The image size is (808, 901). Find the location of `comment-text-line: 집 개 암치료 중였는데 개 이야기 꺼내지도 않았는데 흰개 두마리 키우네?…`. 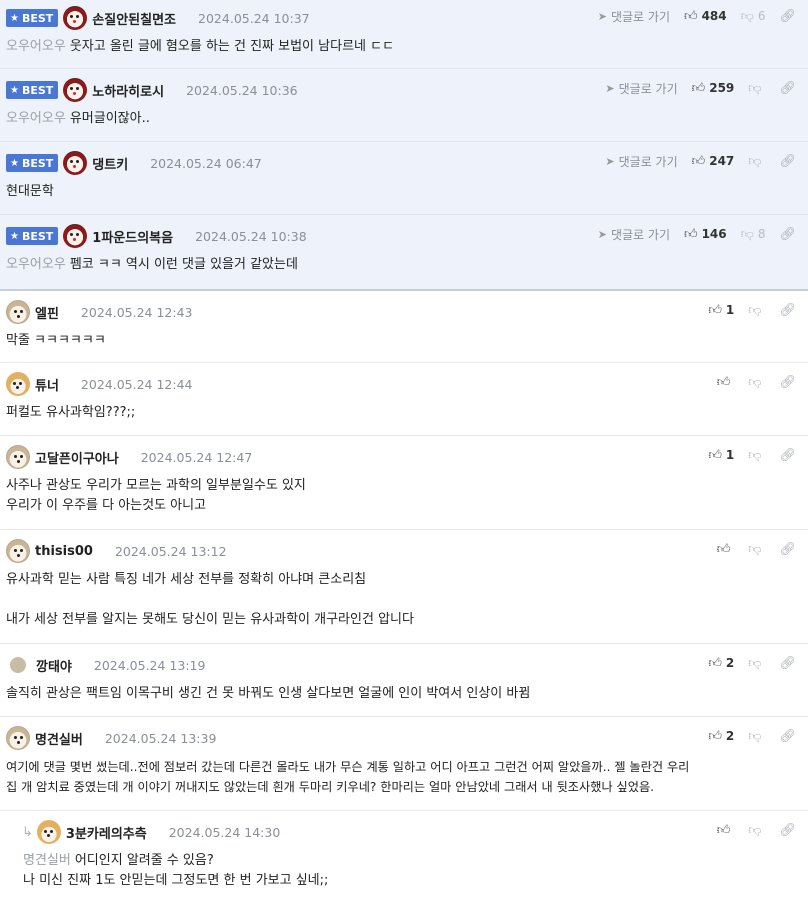

comment-text-line: 집 개 암치료 중였는데 개 이야기 꺼내지도 않았는데 흰개 두마리 키우네?… is located at coordinates (330, 787).